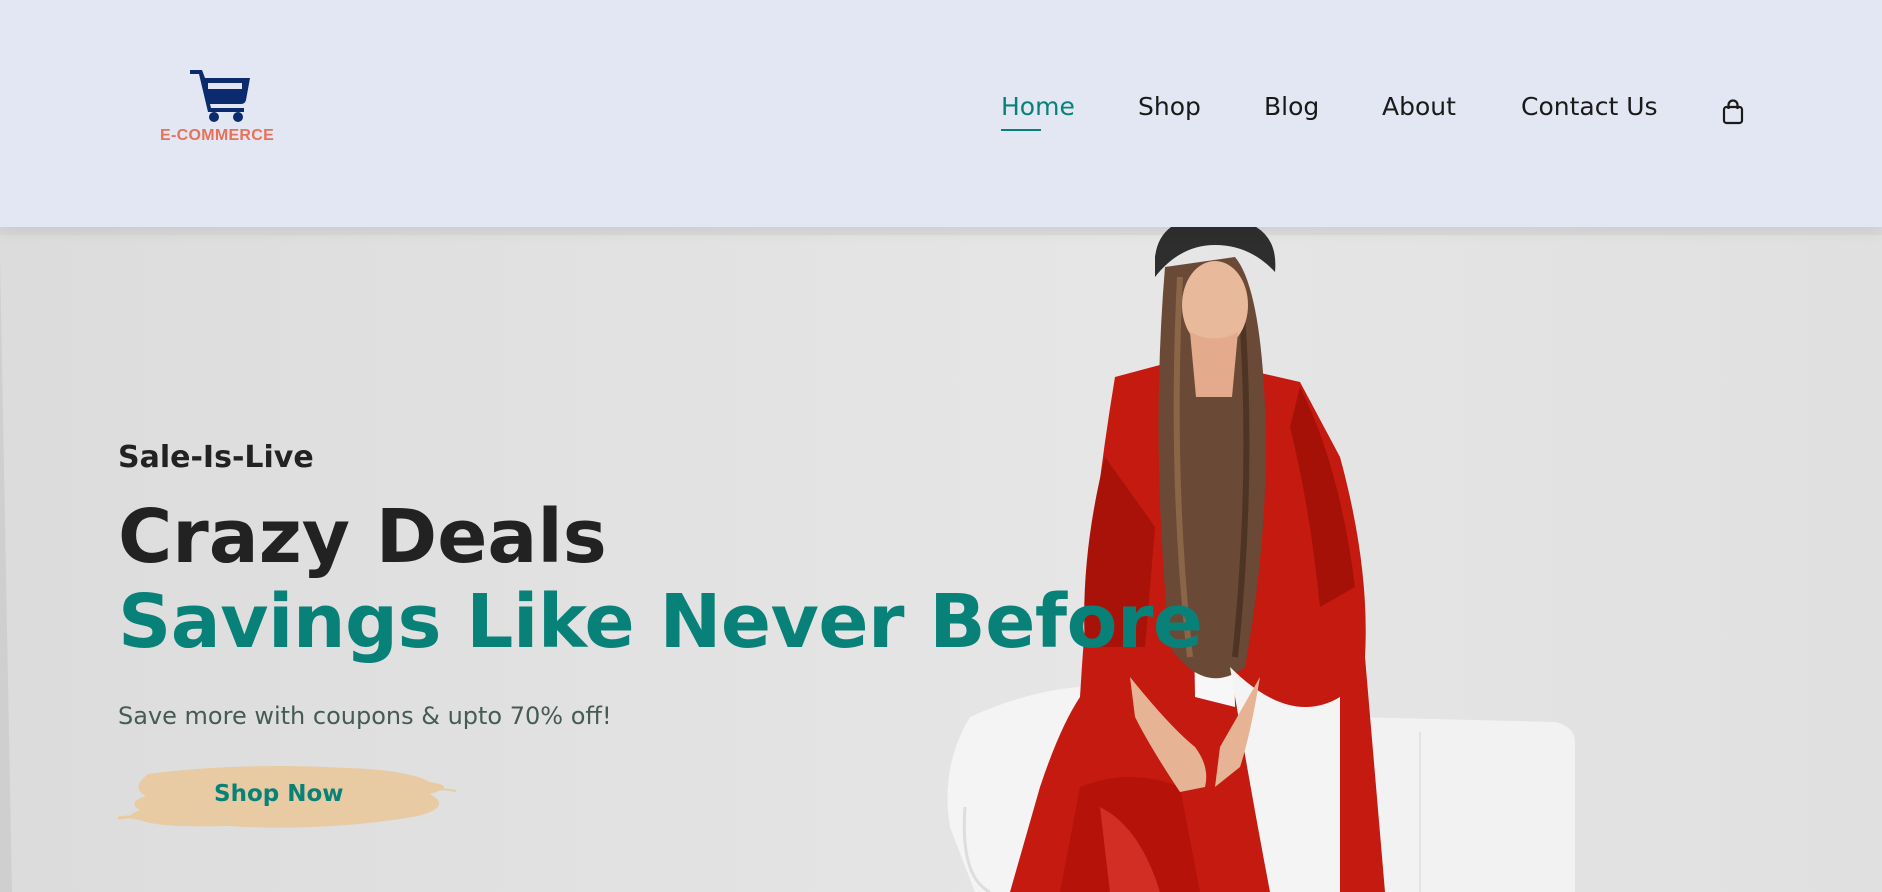  I want to click on shopping-bag-icon, so click(1733, 112).